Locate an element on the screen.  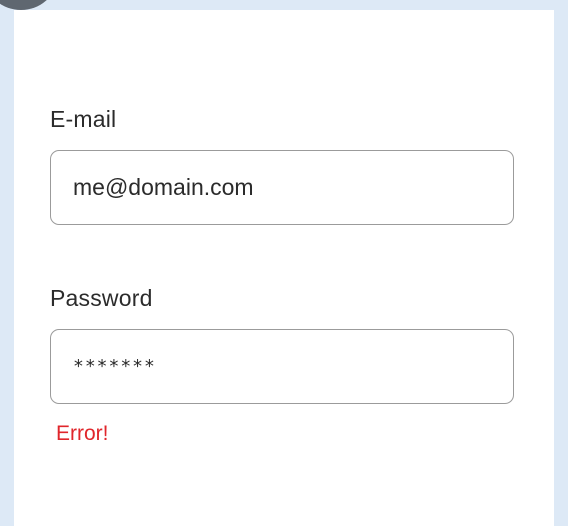
email-field: me@domain.com is located at coordinates (282, 187).